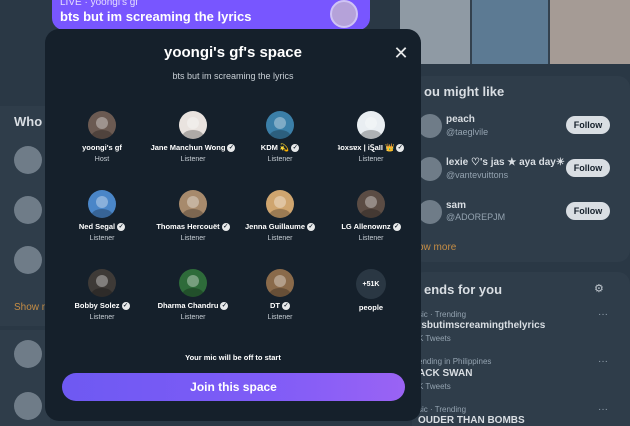 This screenshot has width=630, height=426. What do you see at coordinates (481, 325) in the screenshot?
I see `trend-name: tsbutimscreamingthelyrics` at bounding box center [481, 325].